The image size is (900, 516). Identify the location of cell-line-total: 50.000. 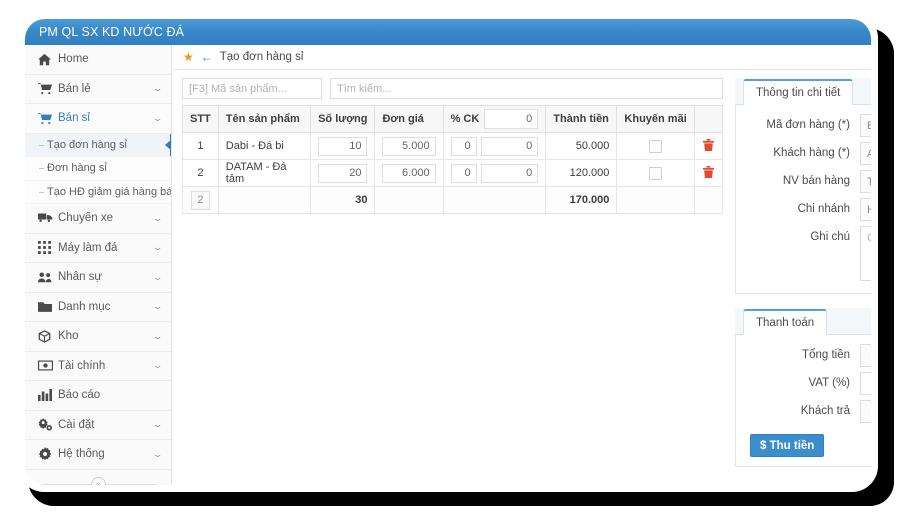
(581, 146).